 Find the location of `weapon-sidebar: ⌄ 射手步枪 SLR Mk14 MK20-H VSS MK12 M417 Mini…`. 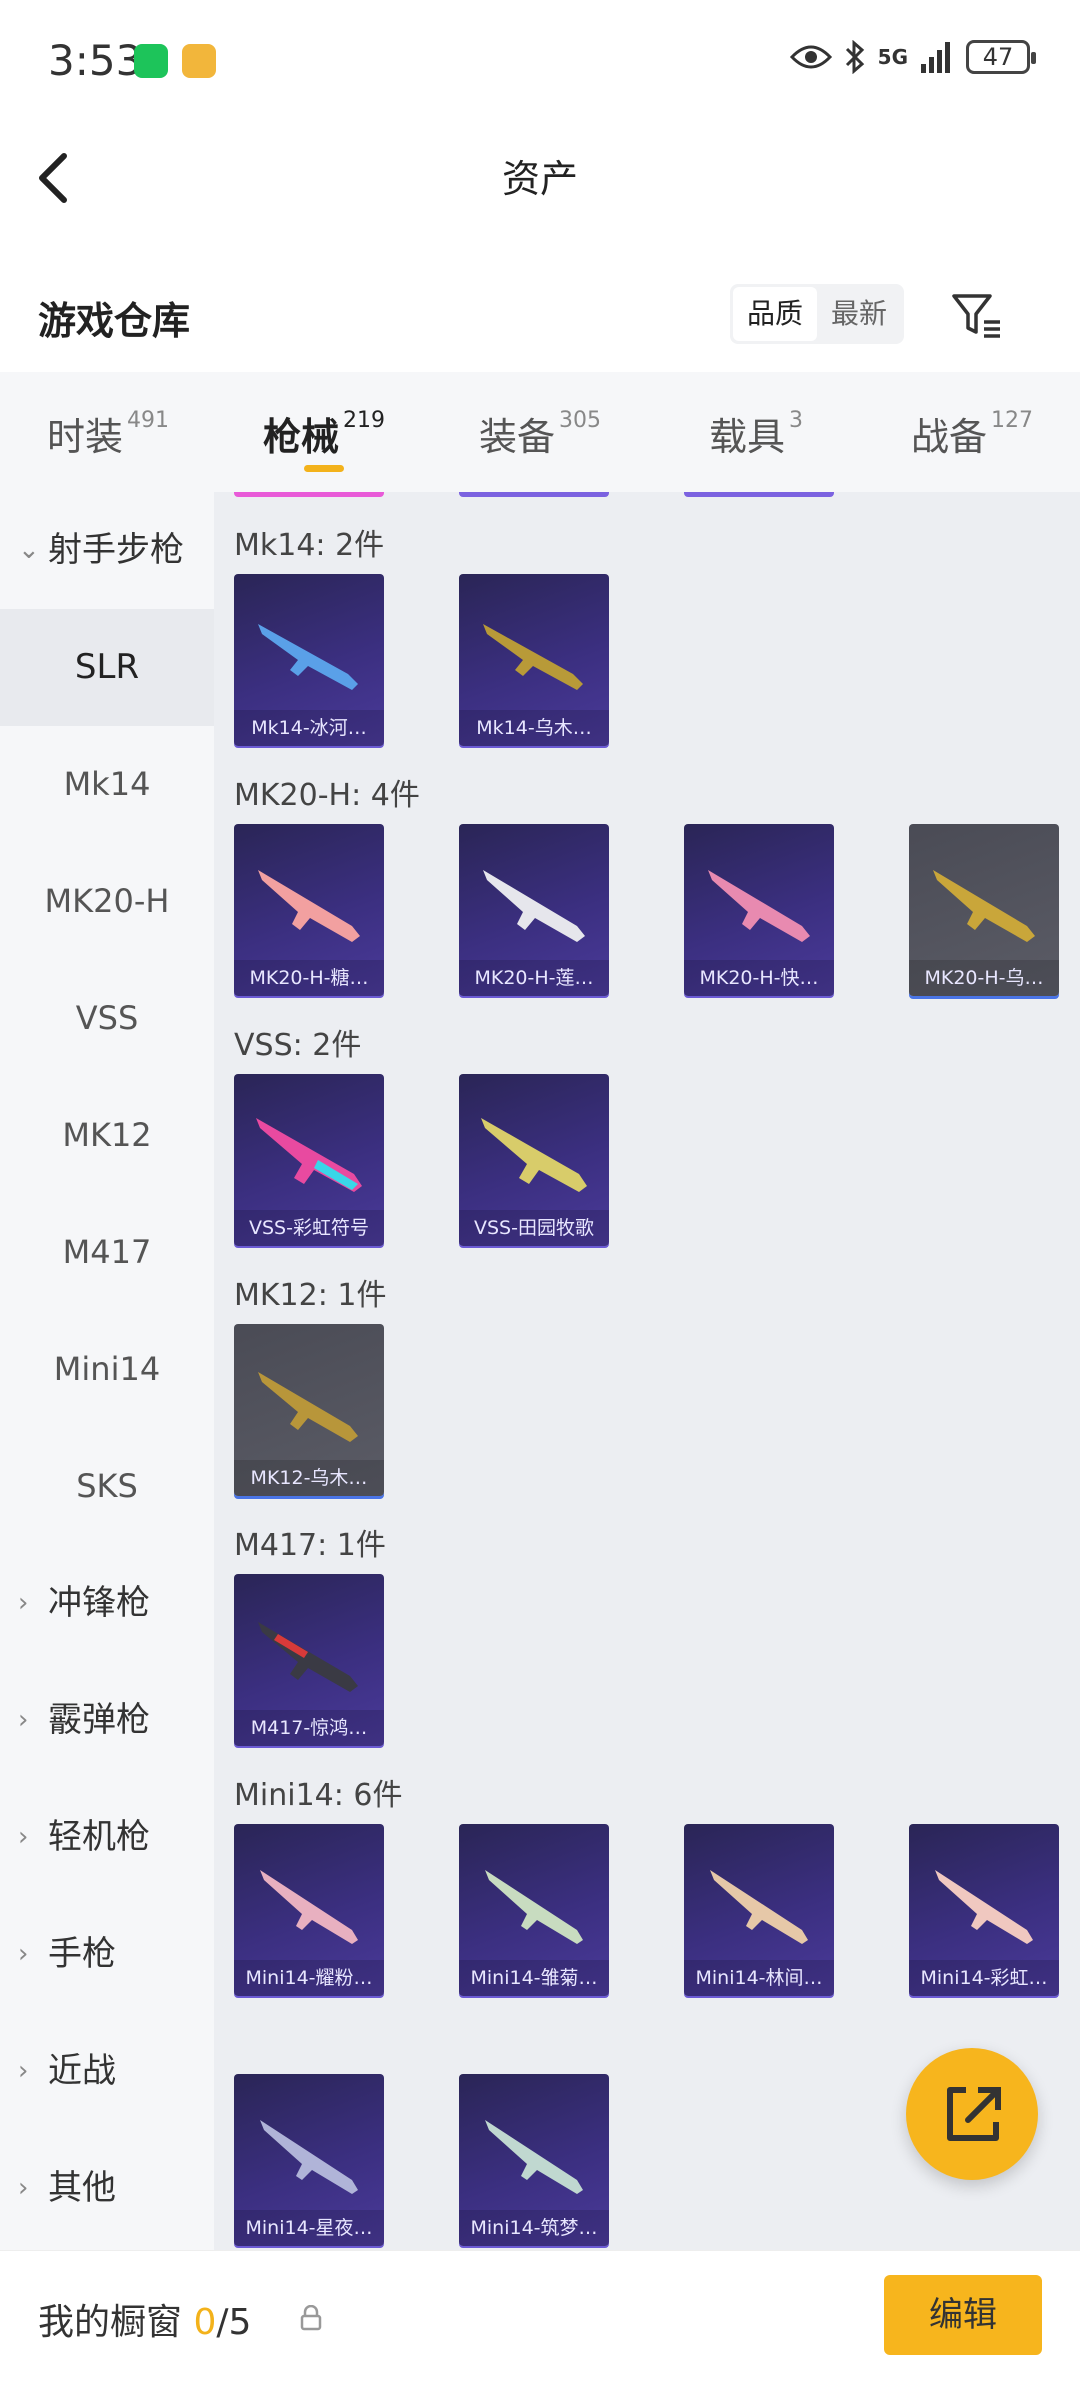

weapon-sidebar: ⌄ 射手步枪 SLR Mk14 MK20-H VSS MK12 M417 Mini… is located at coordinates (107, 1371).